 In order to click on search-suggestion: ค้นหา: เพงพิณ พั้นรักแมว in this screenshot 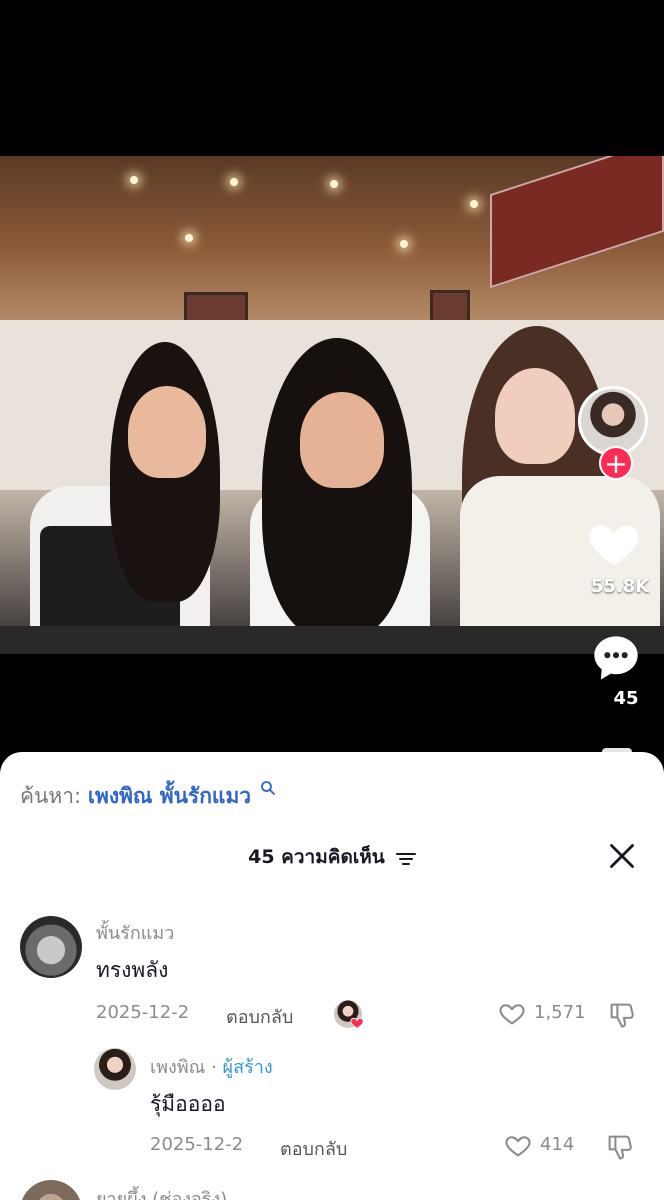, I will do `click(148, 796)`.